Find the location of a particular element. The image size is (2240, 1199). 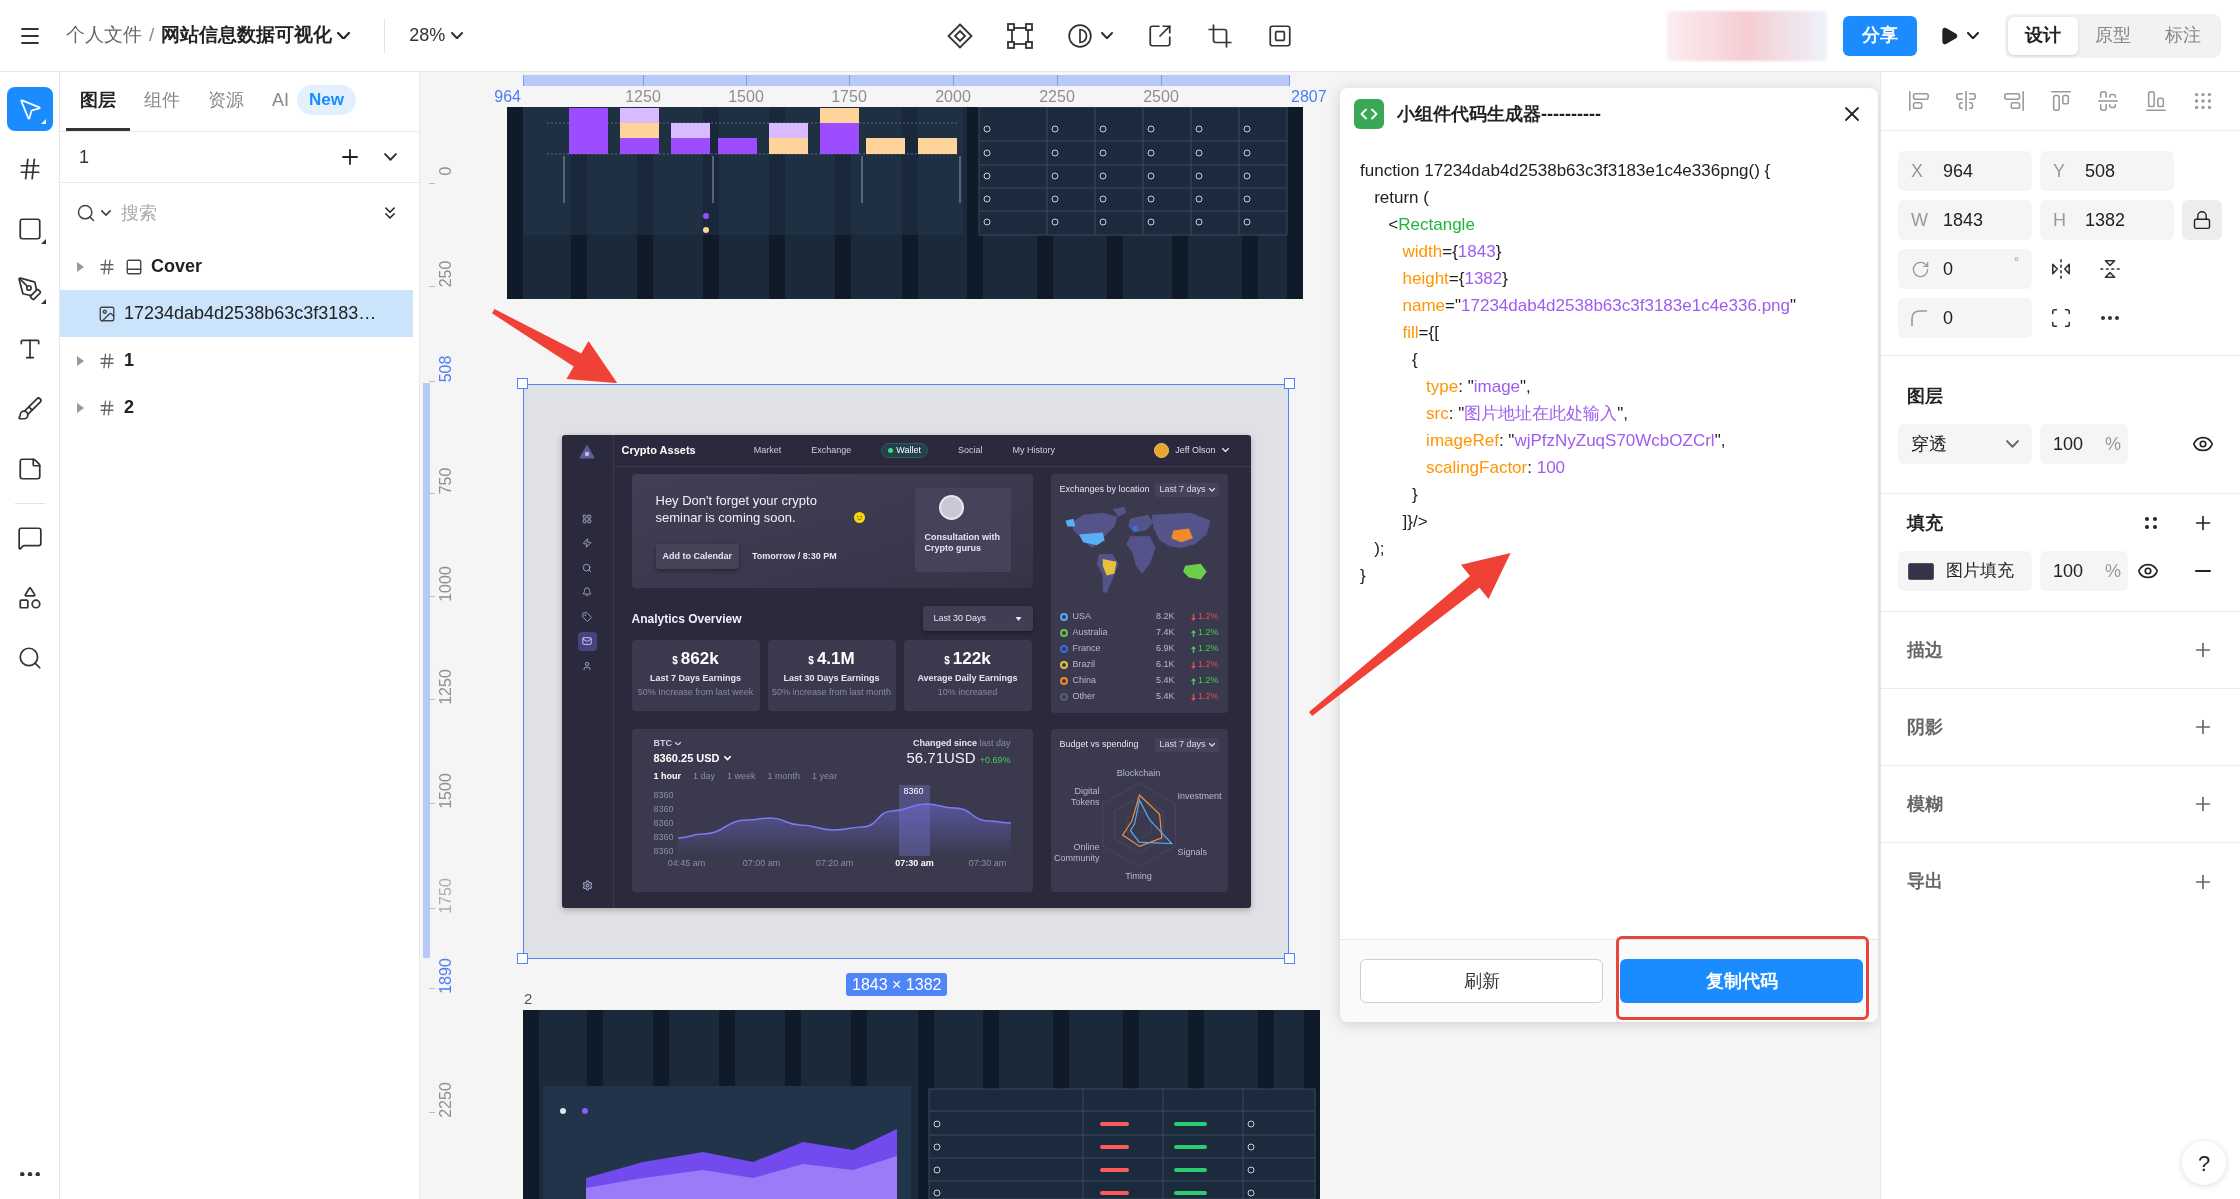

zoom-menu: 28% is located at coordinates (436, 35).